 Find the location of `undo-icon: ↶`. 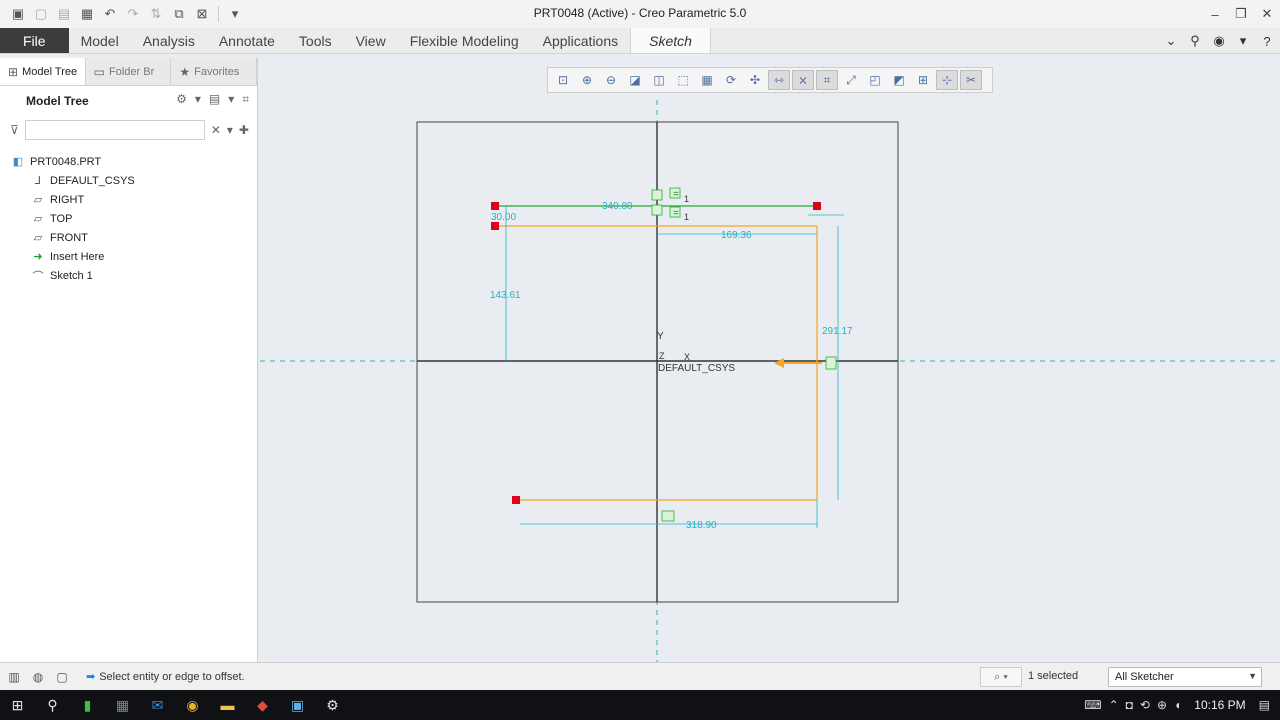

undo-icon: ↶ is located at coordinates (110, 14).